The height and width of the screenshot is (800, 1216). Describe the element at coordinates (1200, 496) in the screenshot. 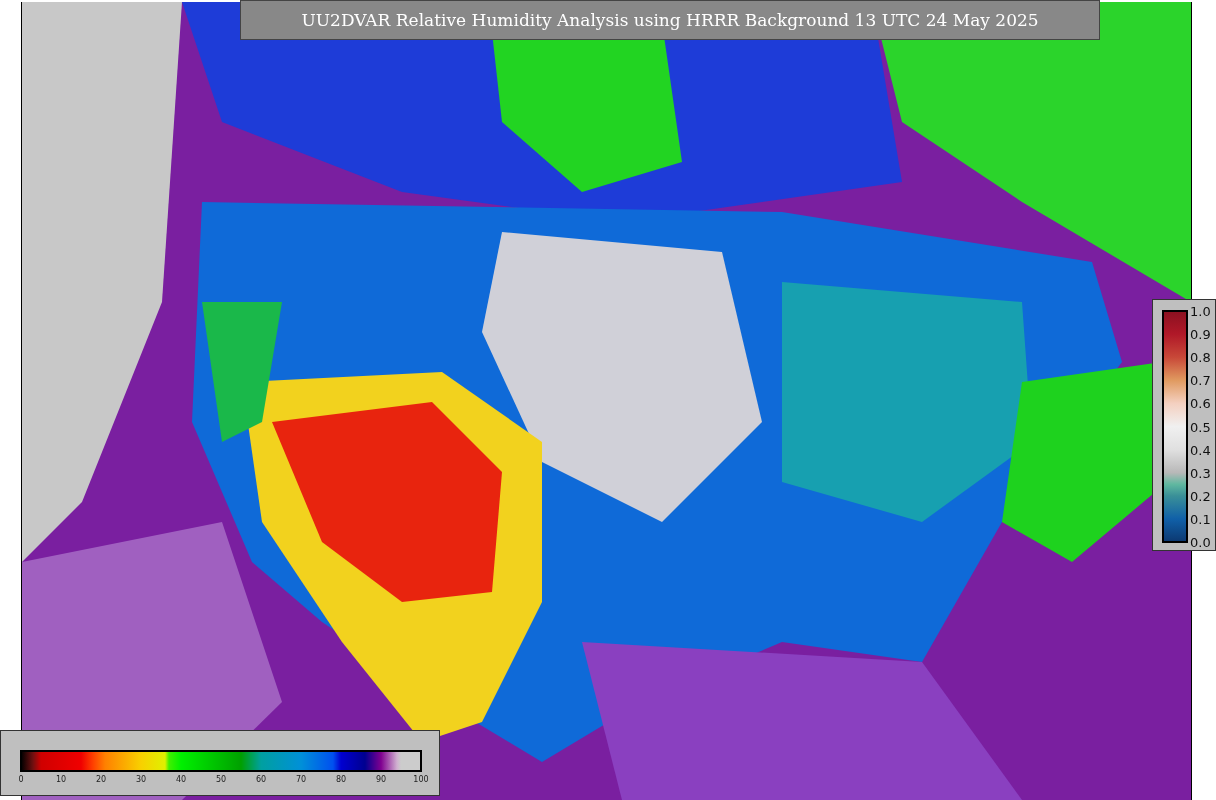

I see `tick-label: 0.2` at that location.